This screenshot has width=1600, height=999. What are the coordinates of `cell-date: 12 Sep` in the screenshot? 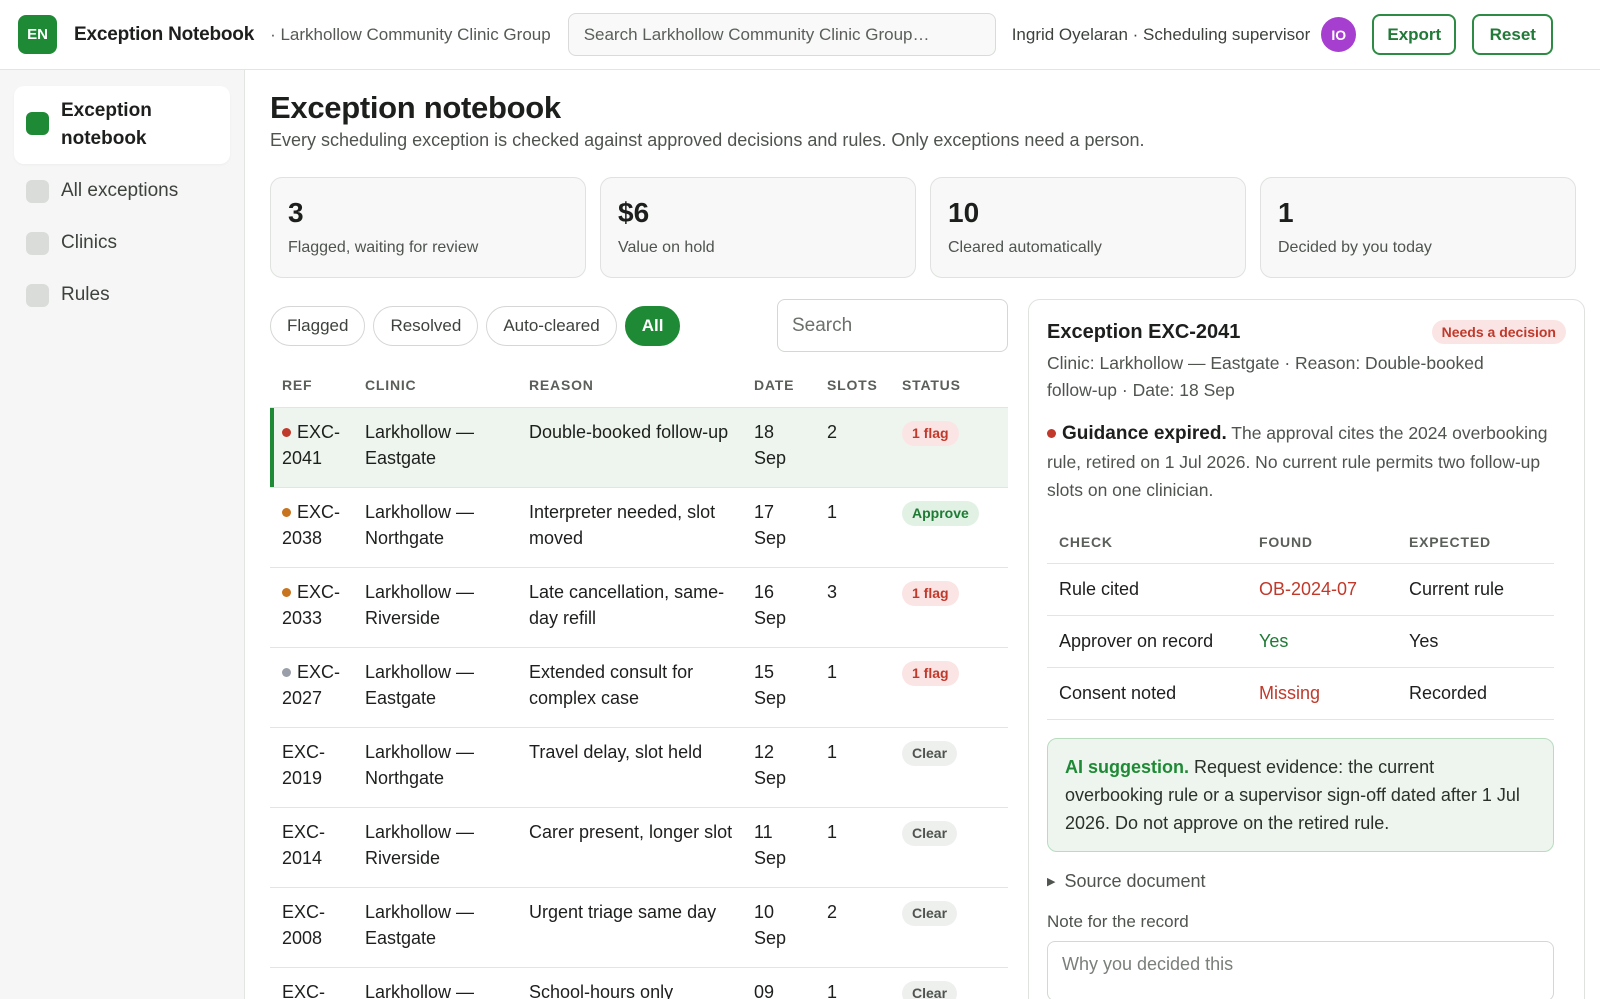 It's located at (770, 765).